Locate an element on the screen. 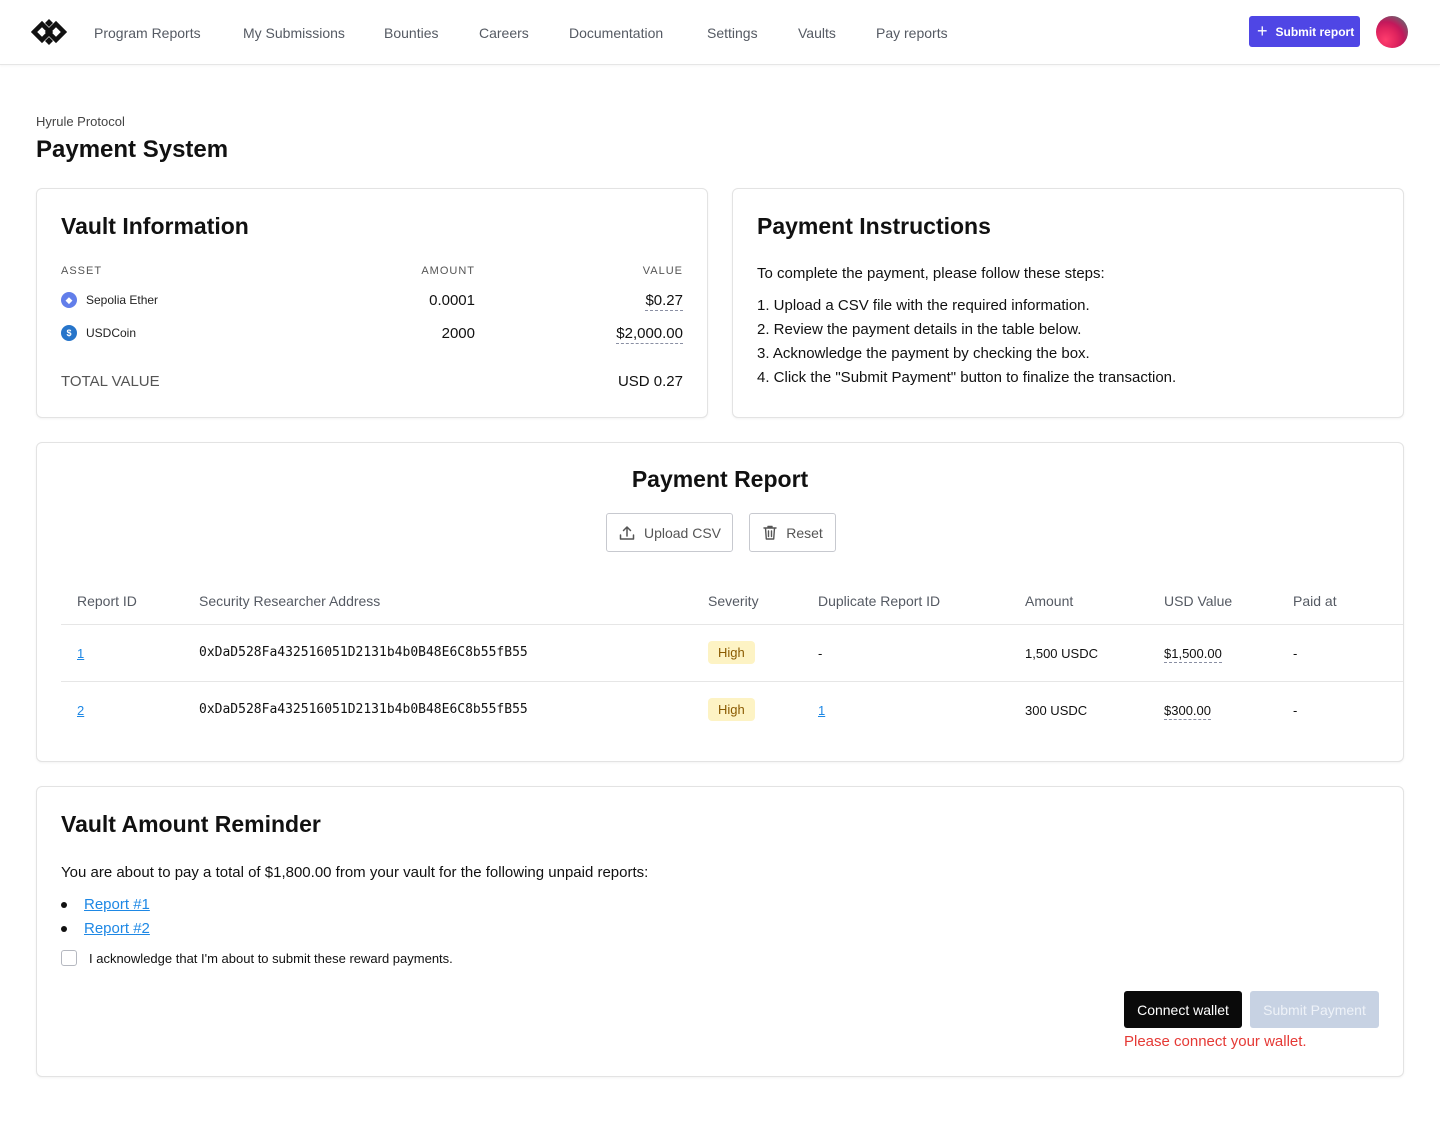 The height and width of the screenshot is (1121, 1440). connect-wallet-button: Connect wallet is located at coordinates (1183, 1009).